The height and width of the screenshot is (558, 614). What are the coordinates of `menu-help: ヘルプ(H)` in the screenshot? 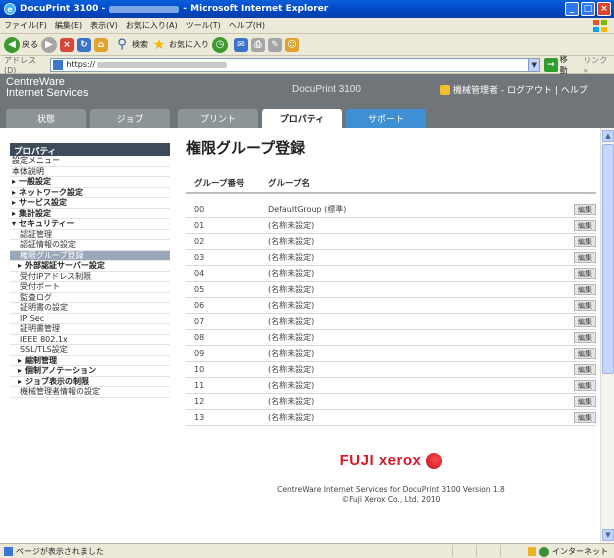 It's located at (247, 25).